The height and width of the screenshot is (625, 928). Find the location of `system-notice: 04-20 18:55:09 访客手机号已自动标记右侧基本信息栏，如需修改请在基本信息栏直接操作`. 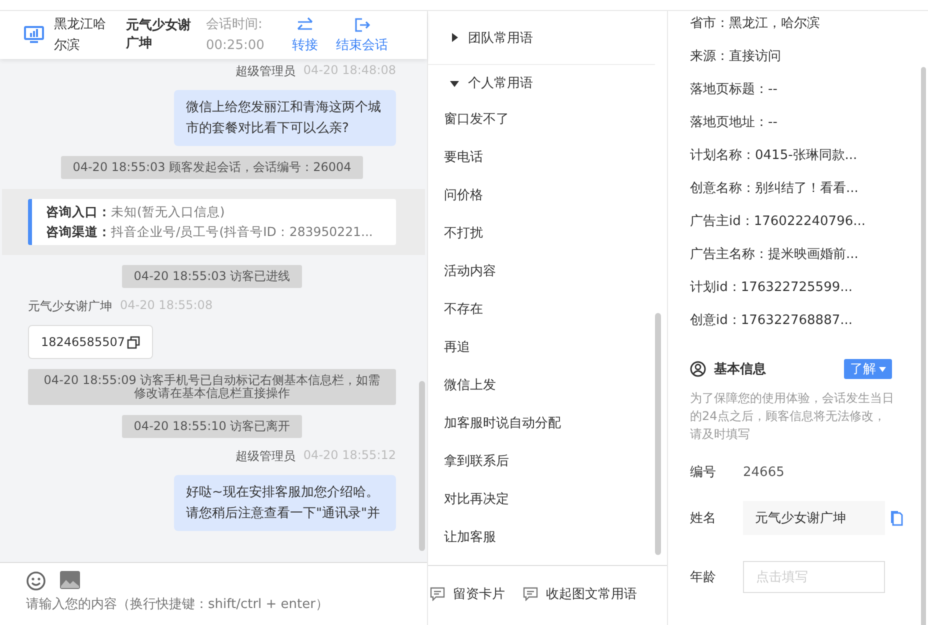

system-notice: 04-20 18:55:09 访客手机号已自动标记右侧基本信息栏，如需修改请在基本信息栏直接操作 is located at coordinates (212, 387).